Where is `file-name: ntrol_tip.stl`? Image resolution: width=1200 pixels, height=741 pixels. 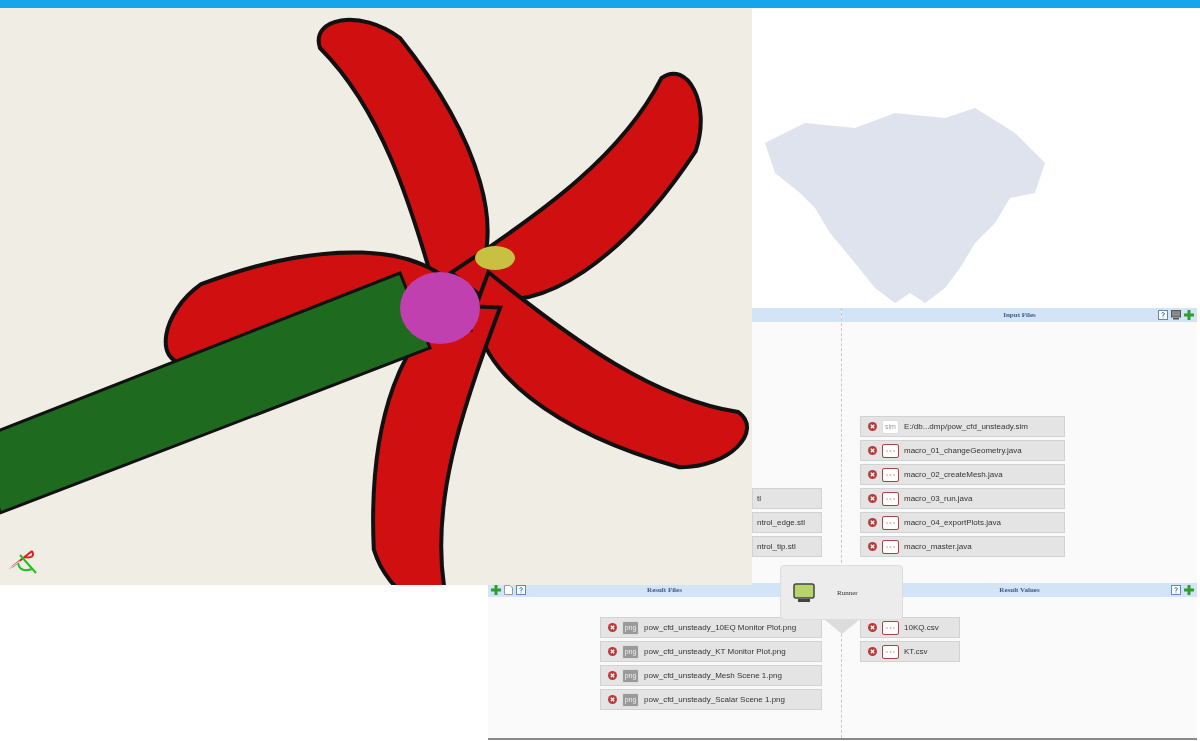 file-name: ntrol_tip.stl is located at coordinates (776, 546).